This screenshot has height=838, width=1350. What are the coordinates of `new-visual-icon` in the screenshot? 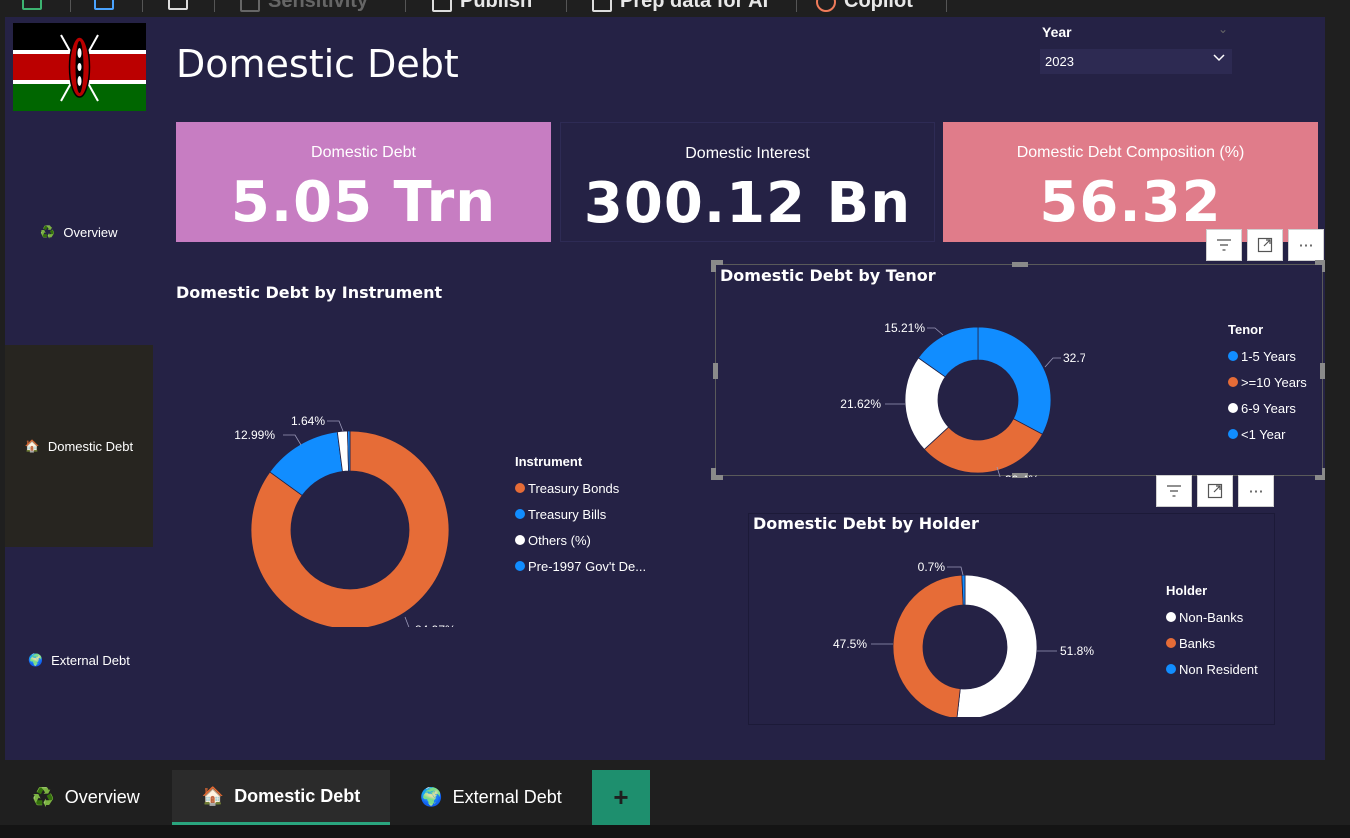 It's located at (104, 5).